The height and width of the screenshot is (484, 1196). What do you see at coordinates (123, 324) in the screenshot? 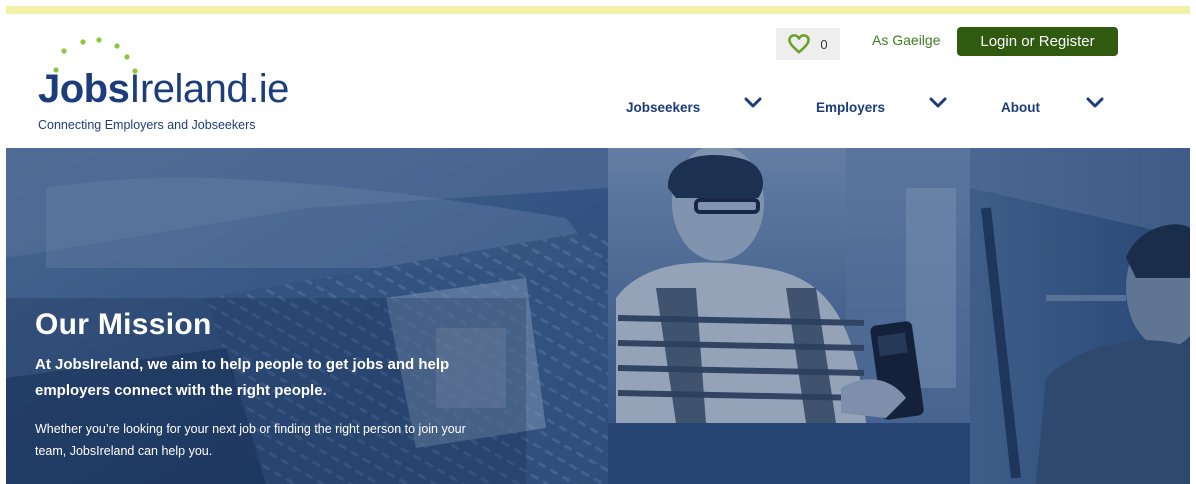
I see `hero-title: Our Mission` at bounding box center [123, 324].